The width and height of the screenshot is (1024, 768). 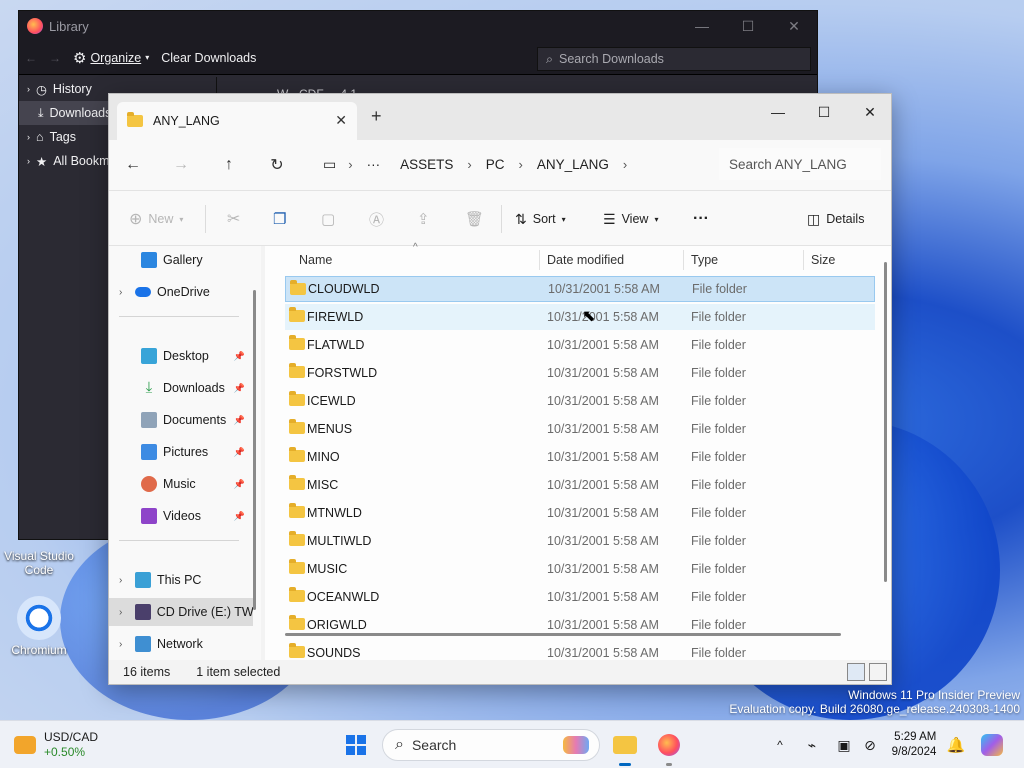 I want to click on paste-button: ▢, so click(x=328, y=219).